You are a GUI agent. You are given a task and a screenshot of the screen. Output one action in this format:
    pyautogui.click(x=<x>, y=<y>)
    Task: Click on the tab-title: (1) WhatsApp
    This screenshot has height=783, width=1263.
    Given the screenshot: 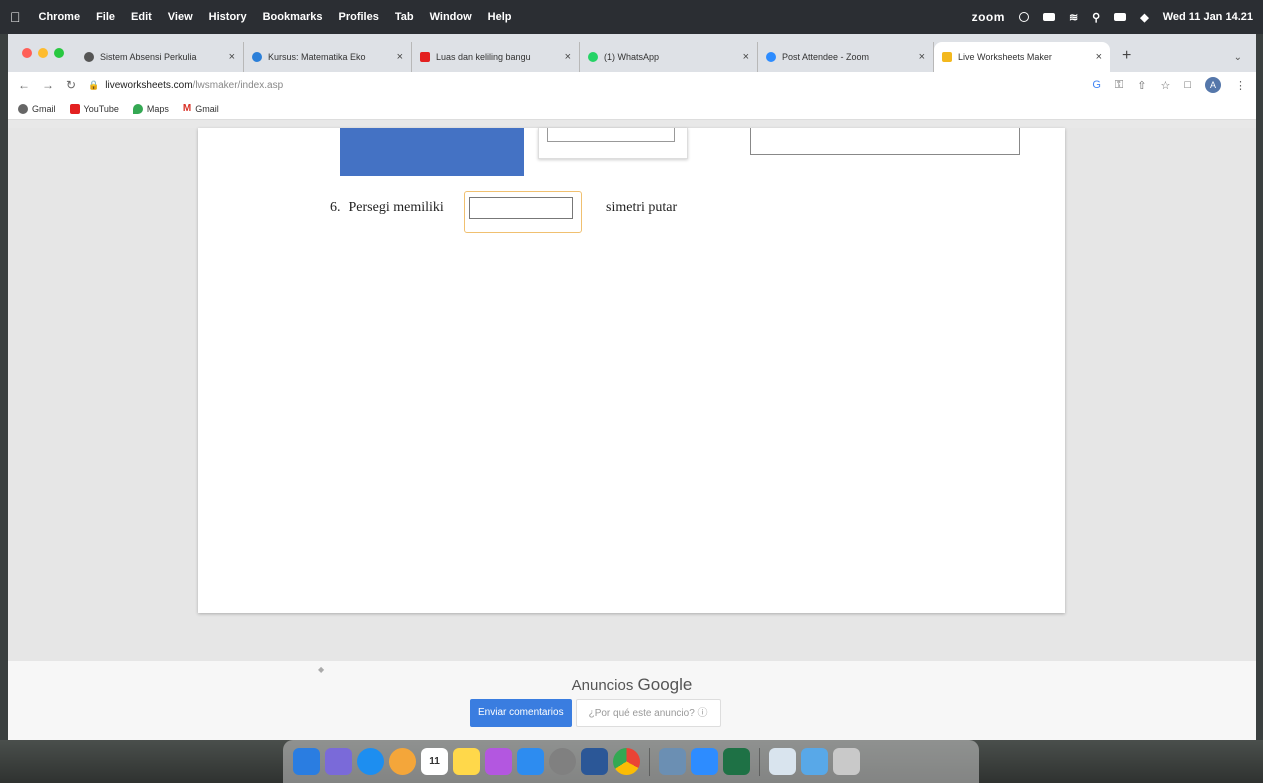 What is the action you would take?
    pyautogui.click(x=632, y=57)
    